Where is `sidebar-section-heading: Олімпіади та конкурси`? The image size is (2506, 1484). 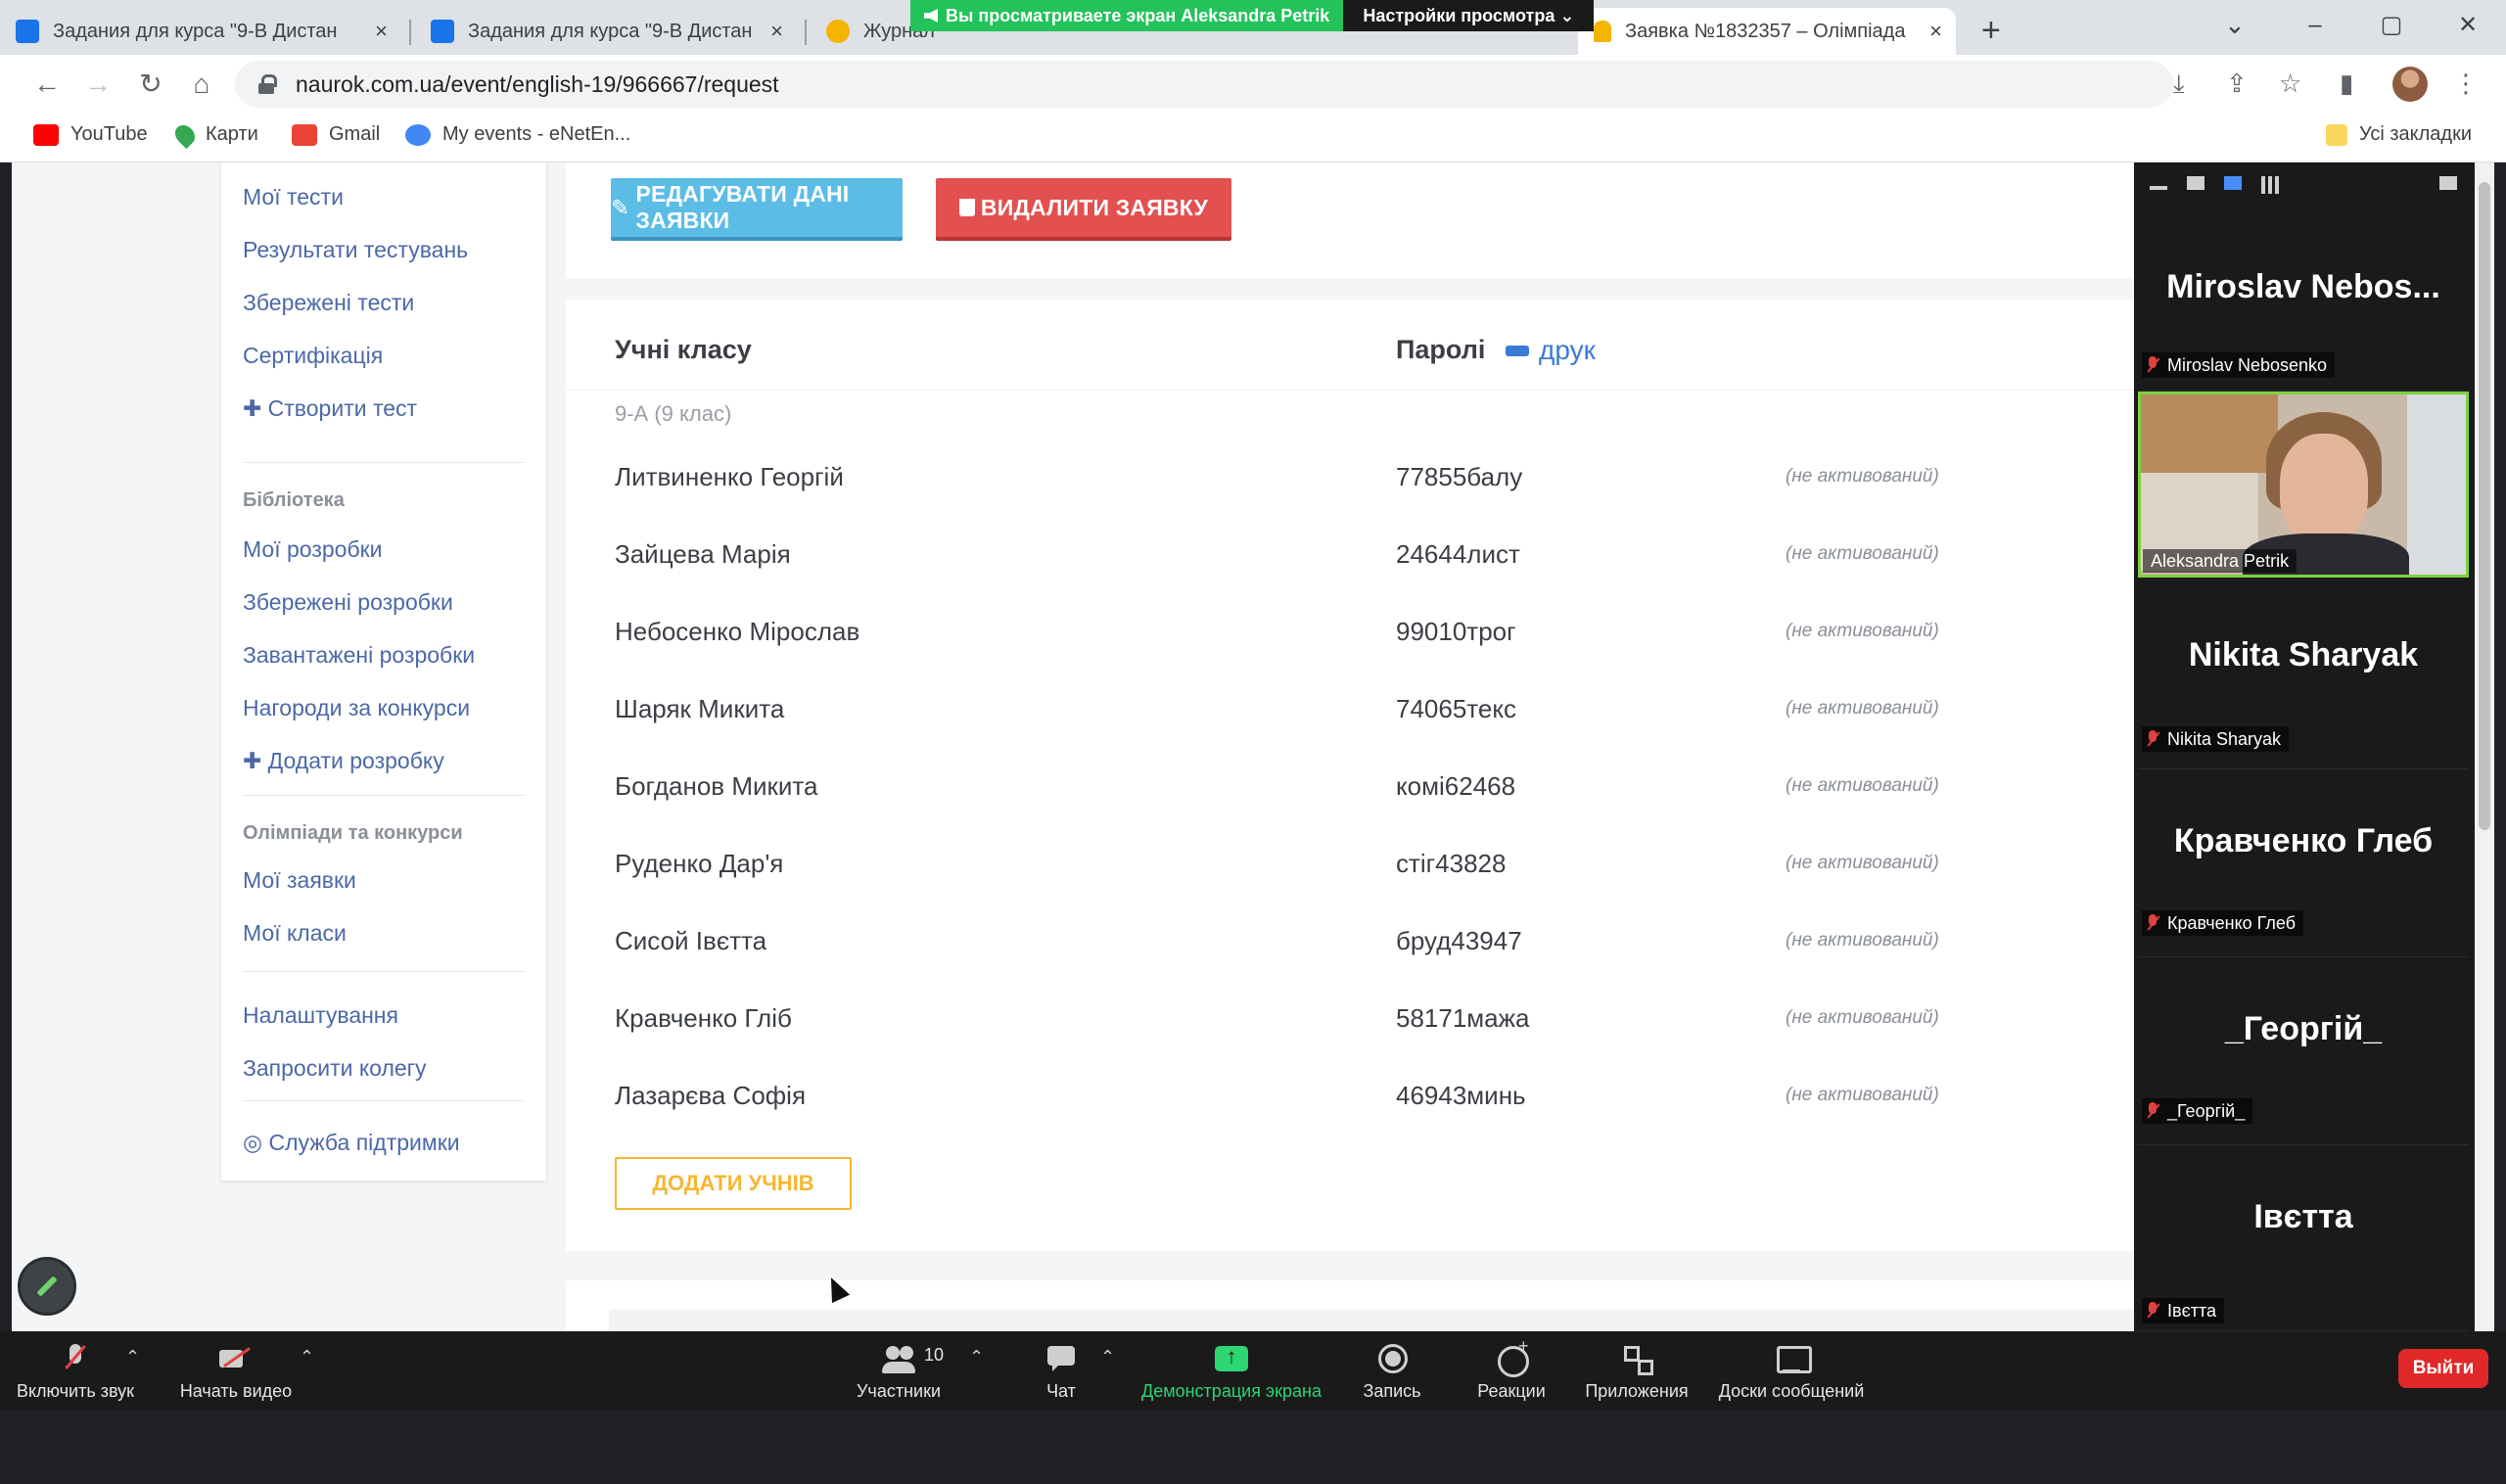
sidebar-section-heading: Олімпіади та конкурси is located at coordinates (353, 833).